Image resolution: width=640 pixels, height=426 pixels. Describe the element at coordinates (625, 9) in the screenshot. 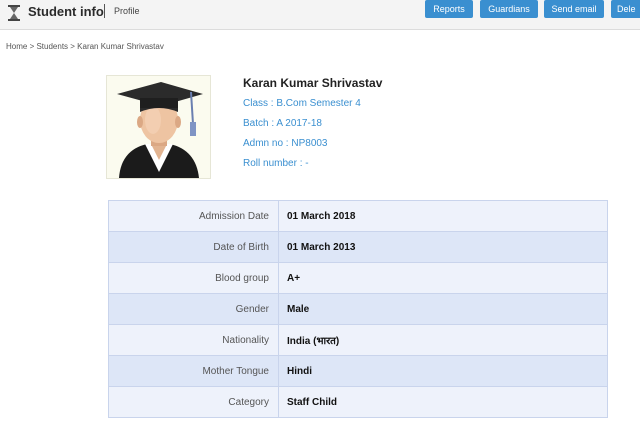

I see `delete-button: Dele` at that location.